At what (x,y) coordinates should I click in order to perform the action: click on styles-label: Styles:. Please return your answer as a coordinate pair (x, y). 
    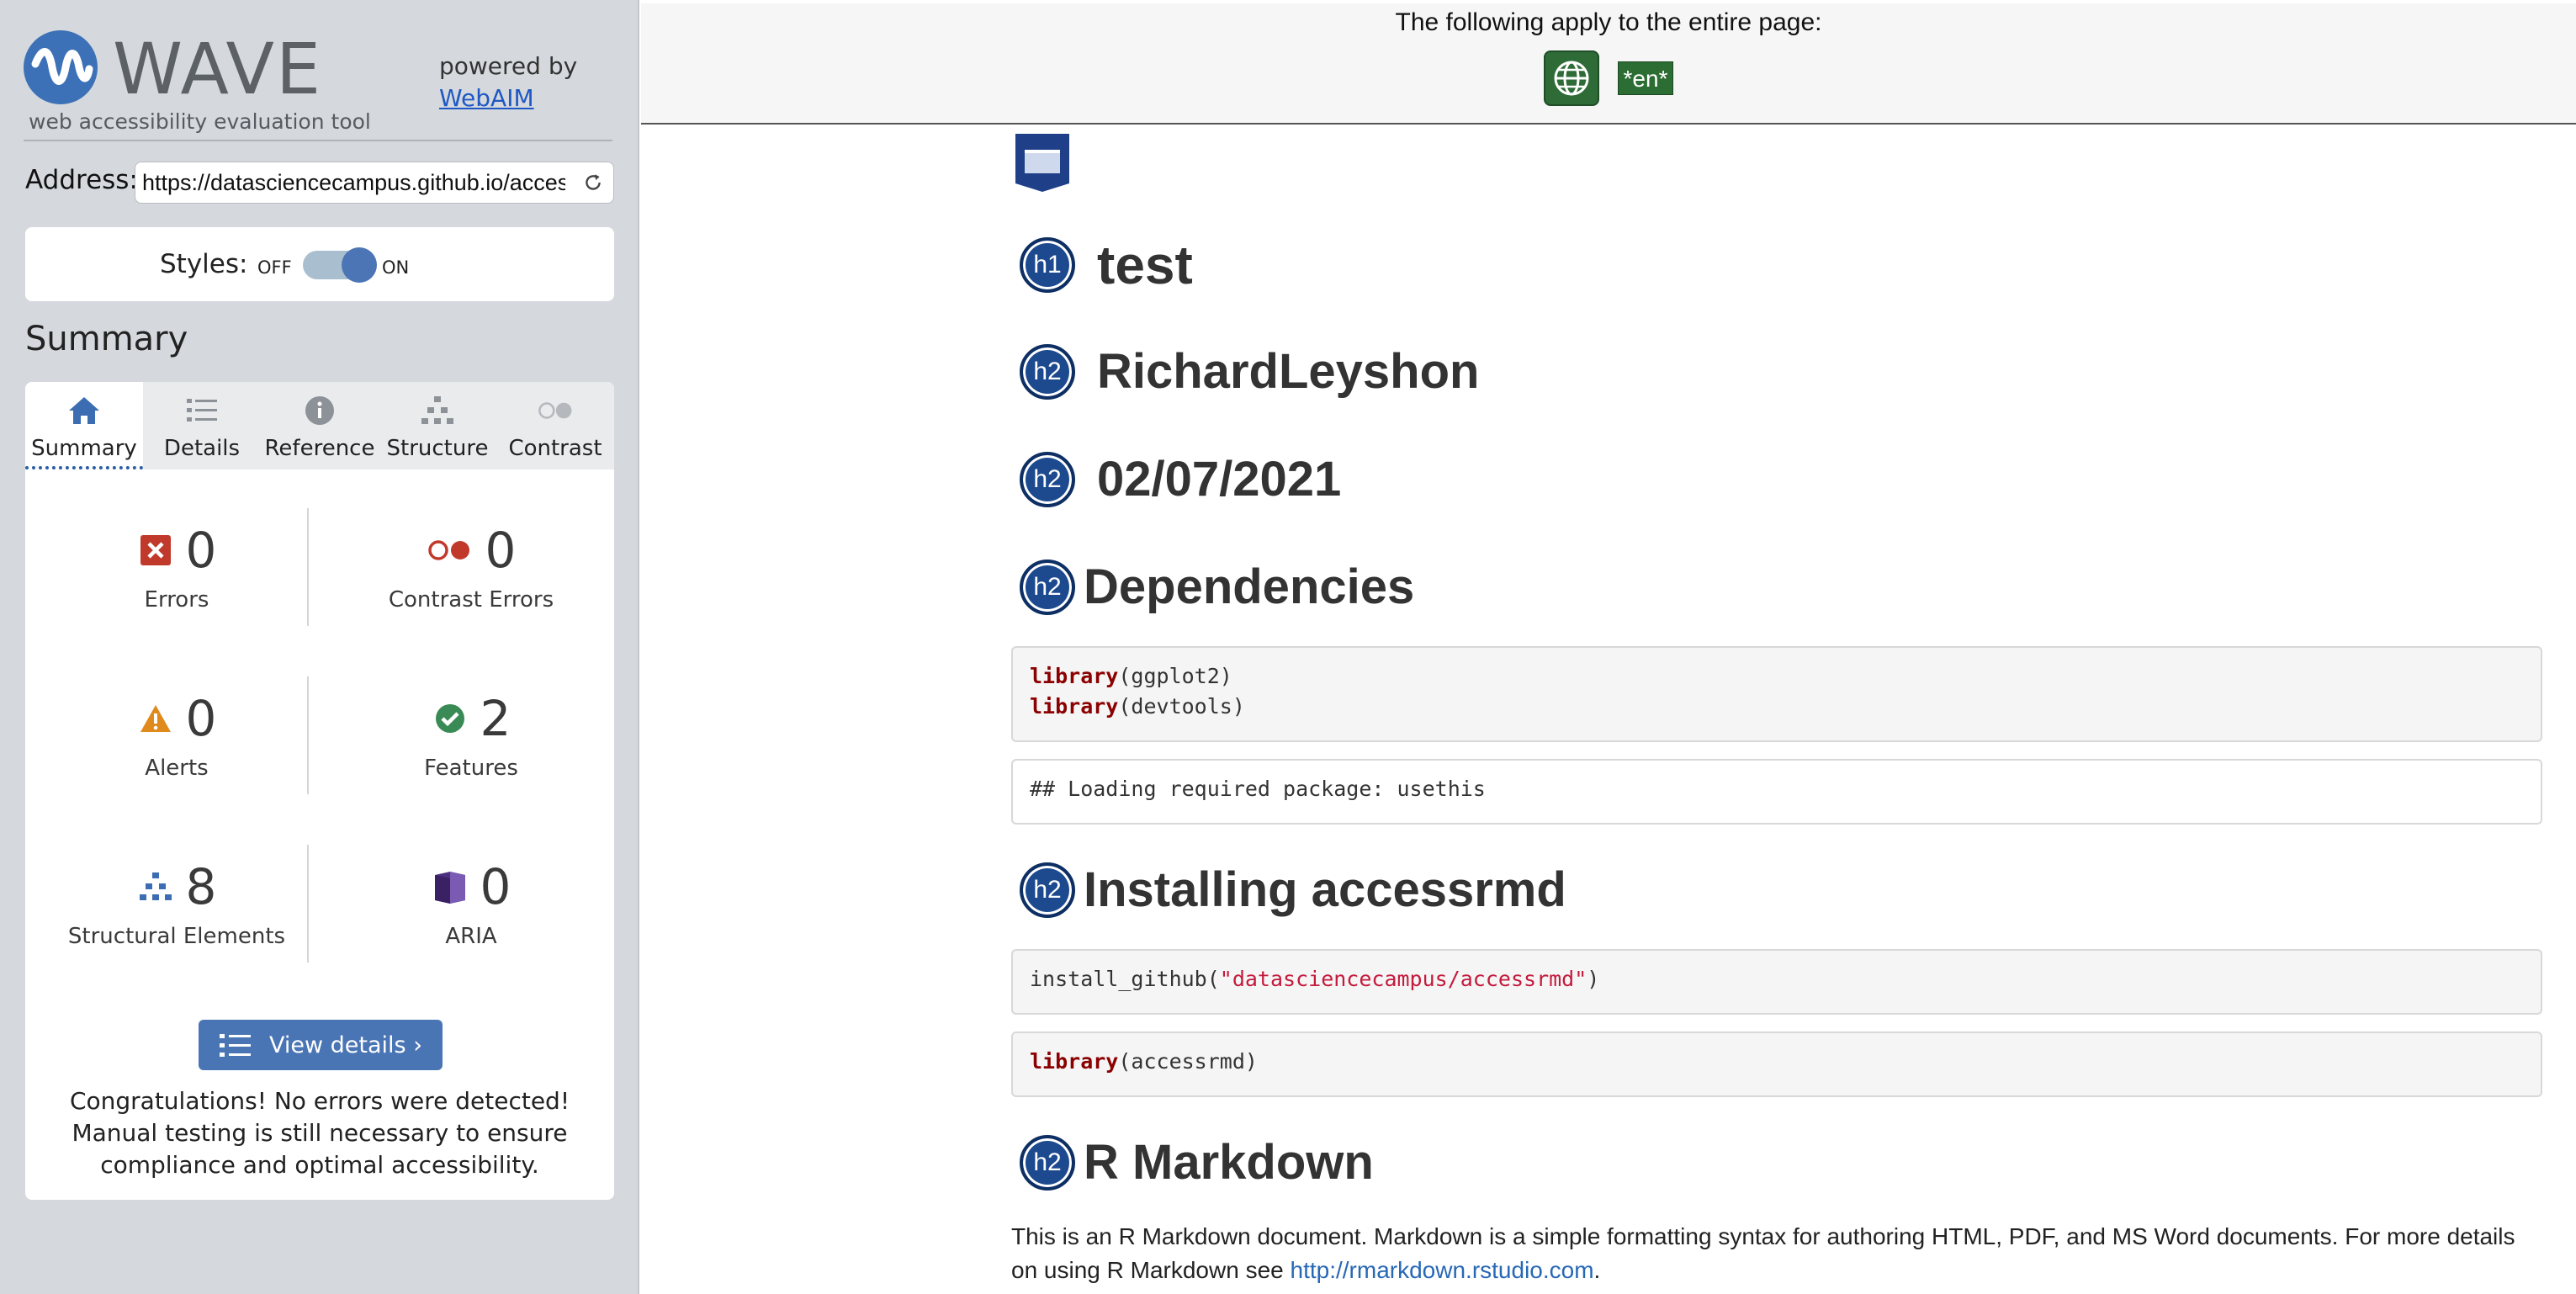
    Looking at the image, I should click on (204, 264).